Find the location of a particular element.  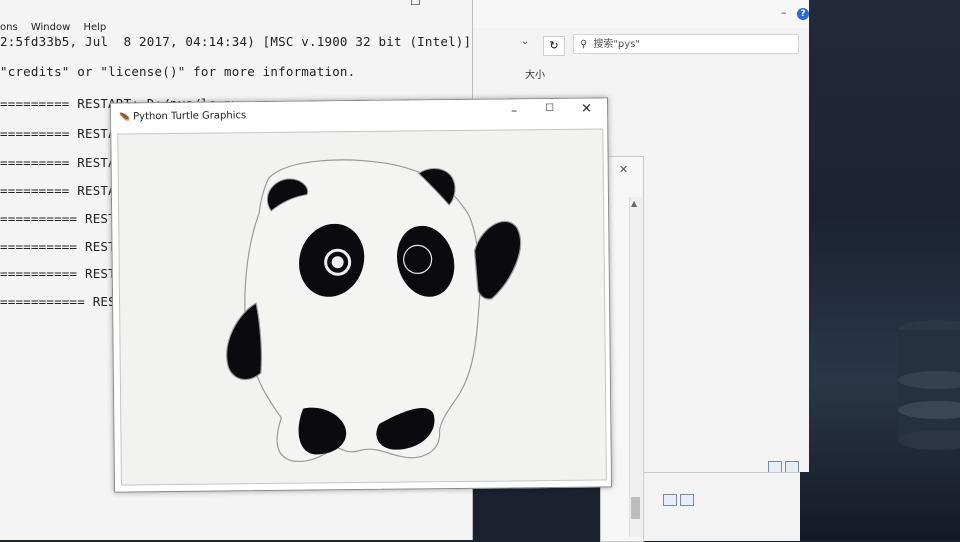

close-button: ✕ is located at coordinates (586, 109).